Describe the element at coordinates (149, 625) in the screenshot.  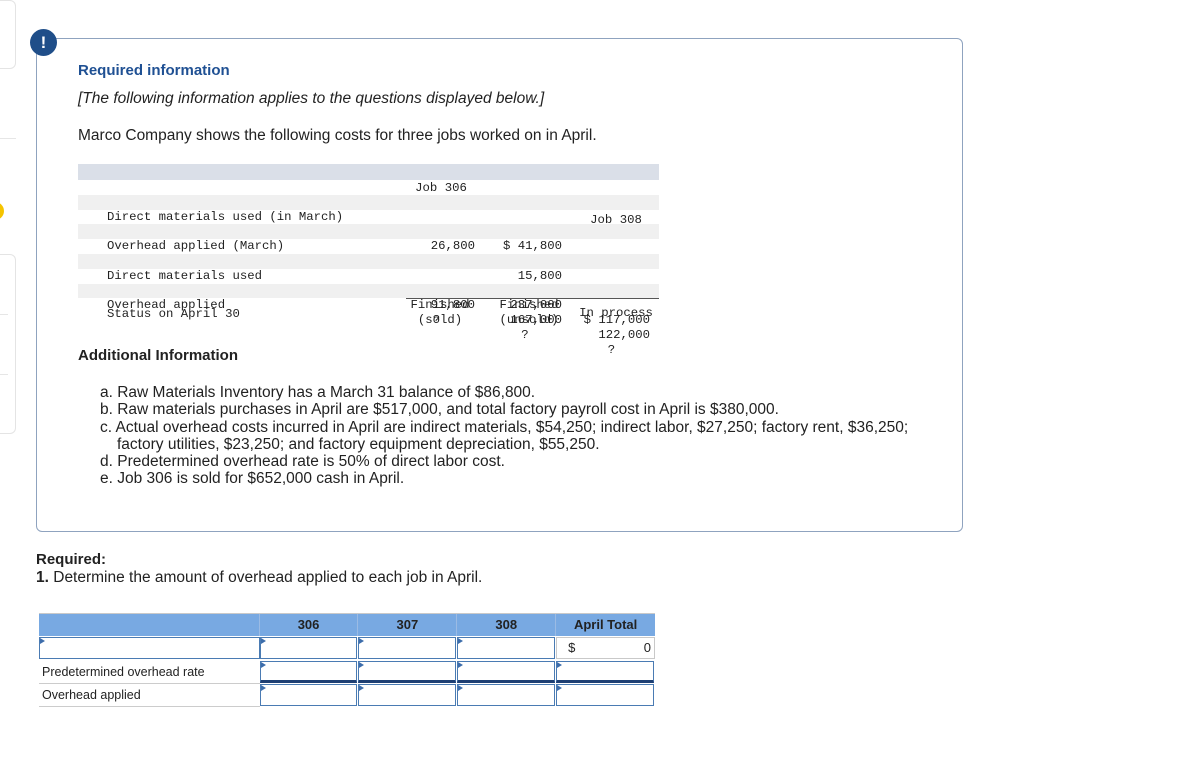
I see `column-header-blank` at that location.